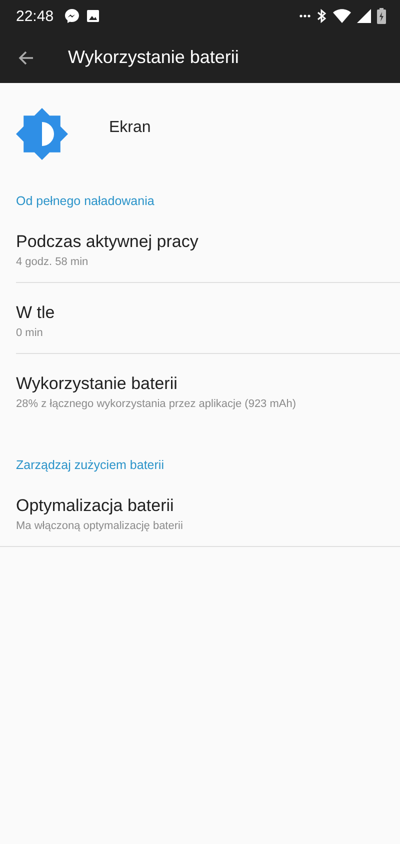 This screenshot has width=400, height=844. What do you see at coordinates (130, 128) in the screenshot?
I see `app-name: Ekran` at bounding box center [130, 128].